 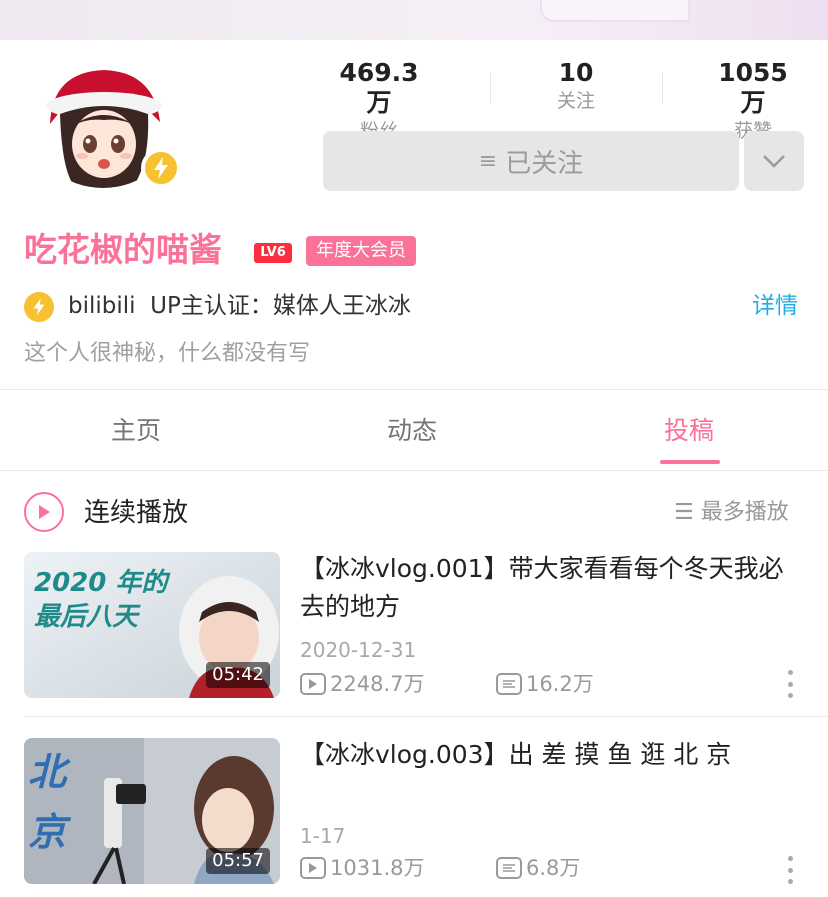 I want to click on thumbnail-caption: 2020 年的最后八天, so click(x=101, y=600).